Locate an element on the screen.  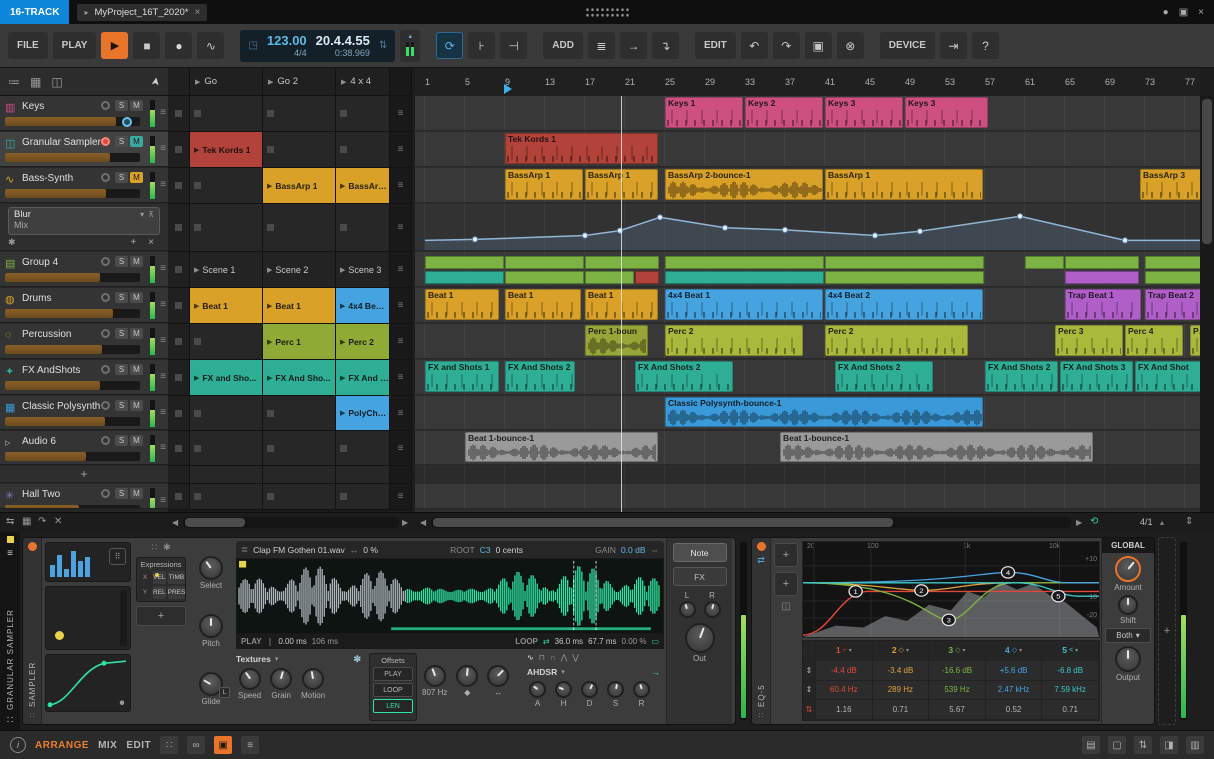
mod-star-icon: ✱ is located at coordinates (167, 547).